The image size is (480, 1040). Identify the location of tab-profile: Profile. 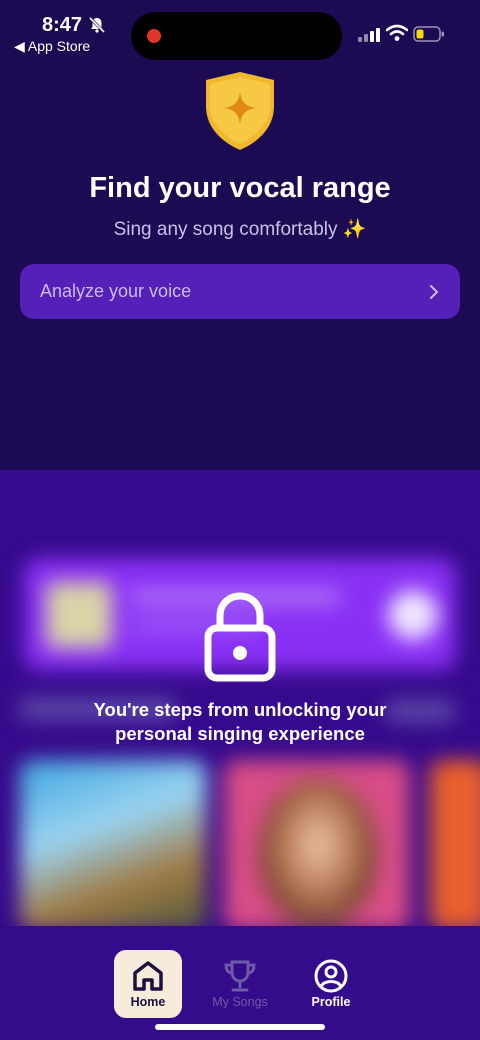
(331, 984).